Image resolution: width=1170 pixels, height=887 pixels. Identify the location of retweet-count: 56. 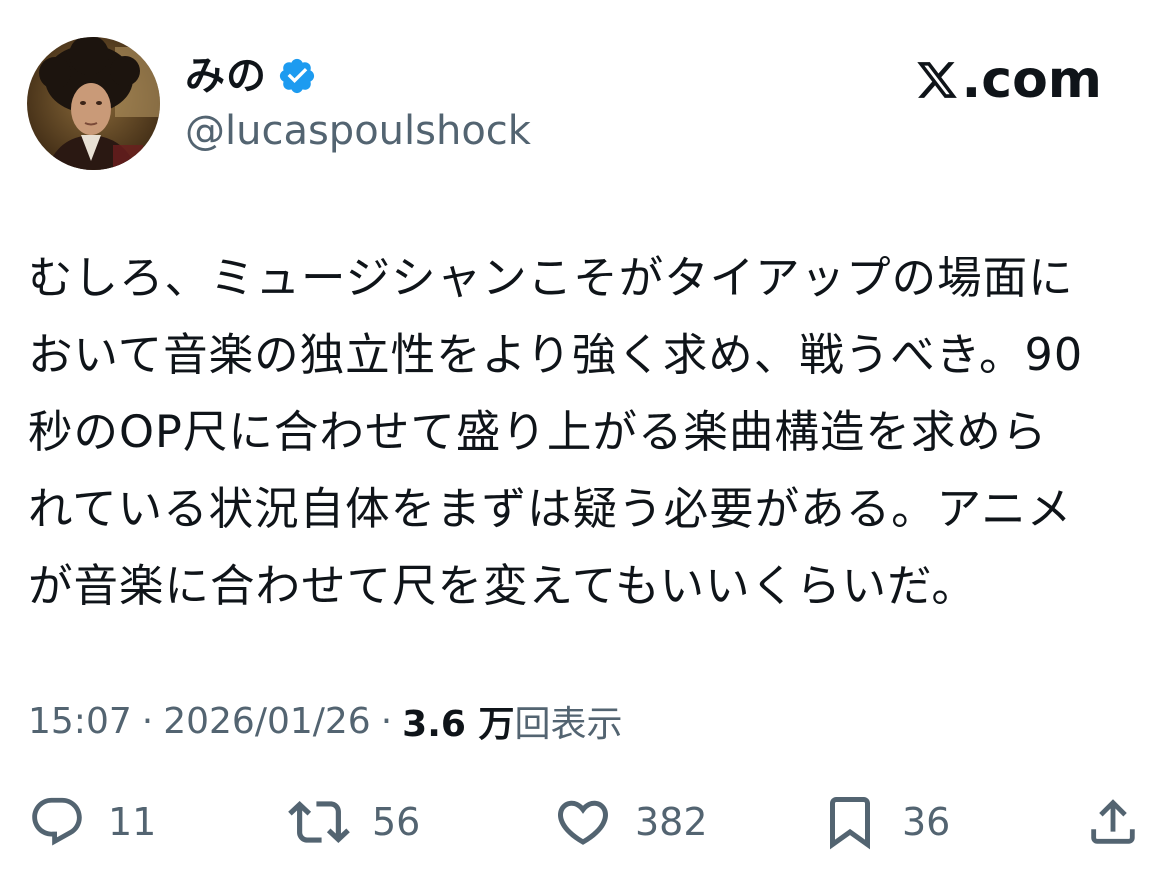
(396, 822).